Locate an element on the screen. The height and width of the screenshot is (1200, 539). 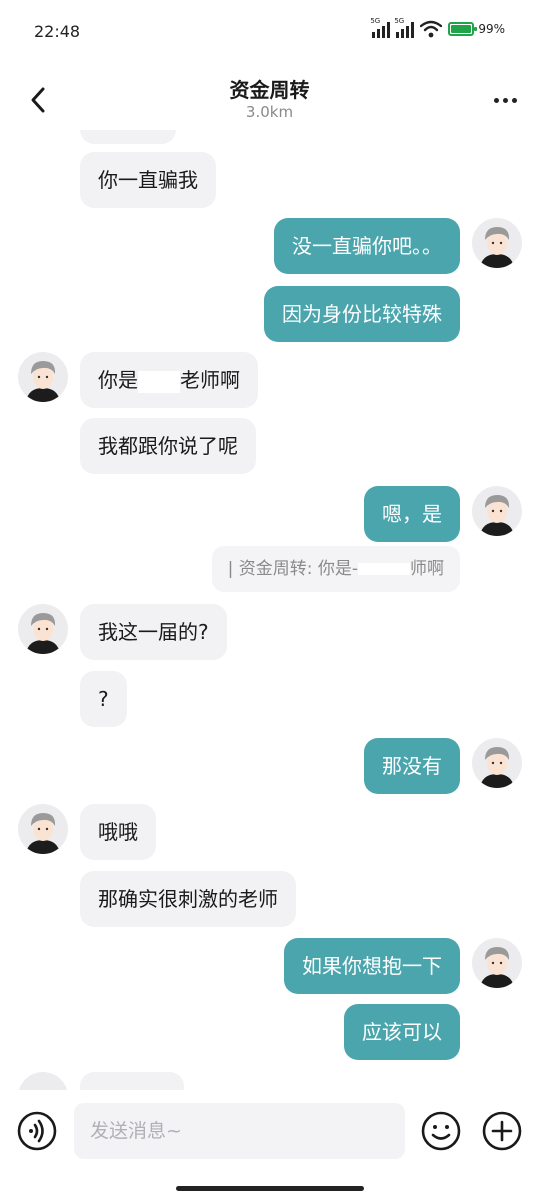
message-bubble: 那没有 is located at coordinates (412, 766).